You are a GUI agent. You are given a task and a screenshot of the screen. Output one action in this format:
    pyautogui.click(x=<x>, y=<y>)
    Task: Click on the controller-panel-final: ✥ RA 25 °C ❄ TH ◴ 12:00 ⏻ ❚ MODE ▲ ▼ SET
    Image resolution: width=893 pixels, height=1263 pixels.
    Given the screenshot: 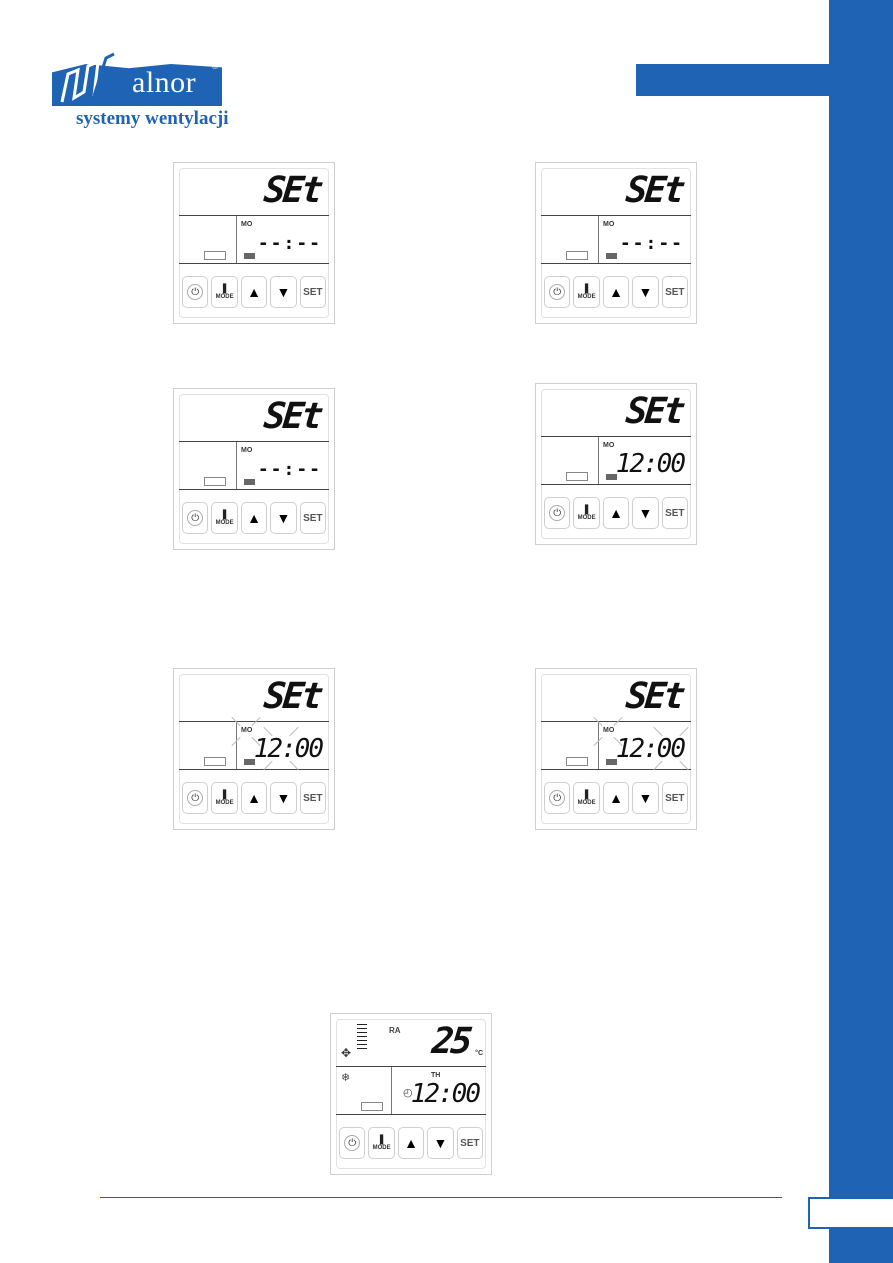 What is the action you would take?
    pyautogui.click(x=411, y=1094)
    